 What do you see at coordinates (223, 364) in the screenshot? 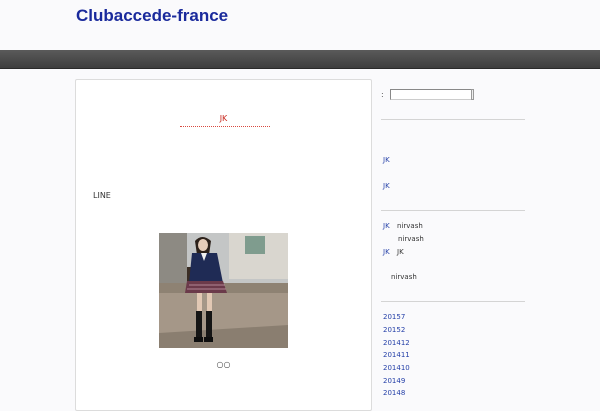
I see `image-caption: ○○` at bounding box center [223, 364].